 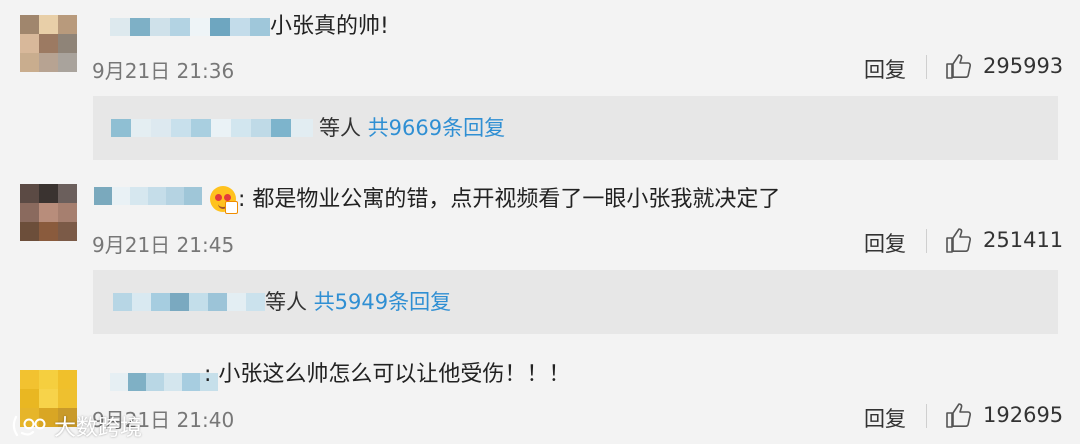 What do you see at coordinates (329, 26) in the screenshot?
I see `comment-text: 小张真的帅!` at bounding box center [329, 26].